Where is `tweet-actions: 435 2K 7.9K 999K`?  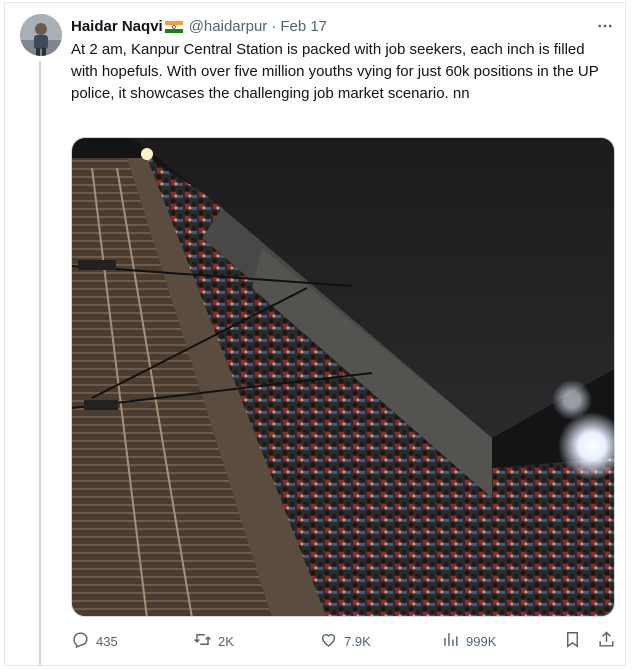 tweet-actions: 435 2K 7.9K 999K is located at coordinates (344, 641).